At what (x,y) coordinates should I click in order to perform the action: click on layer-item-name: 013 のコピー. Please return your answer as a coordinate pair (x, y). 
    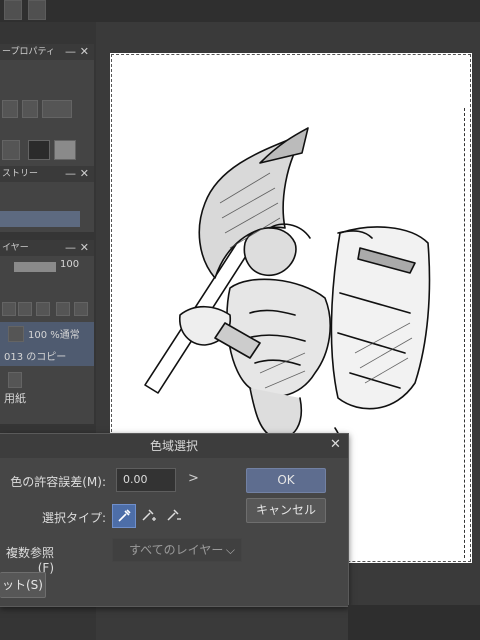
    Looking at the image, I should click on (35, 357).